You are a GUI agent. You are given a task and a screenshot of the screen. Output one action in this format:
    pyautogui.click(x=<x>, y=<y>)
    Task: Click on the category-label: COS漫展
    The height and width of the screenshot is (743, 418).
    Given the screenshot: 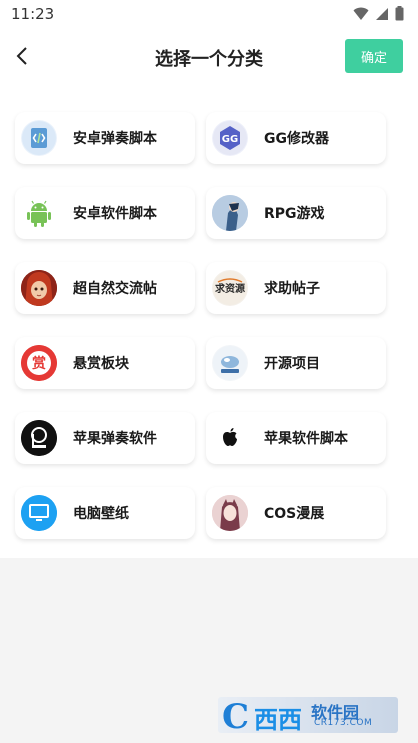 What is the action you would take?
    pyautogui.click(x=294, y=514)
    